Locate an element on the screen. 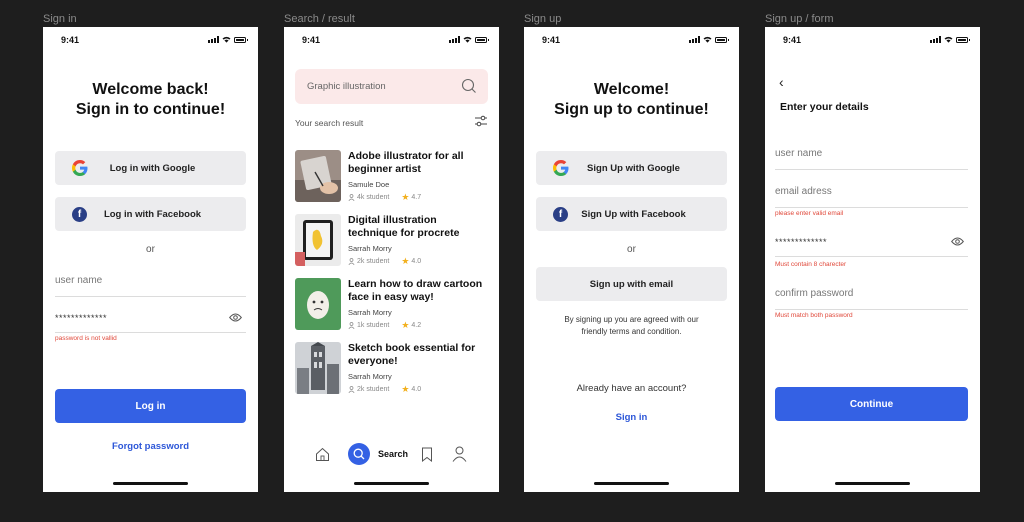 The height and width of the screenshot is (522, 1024). details-title: Enter your details is located at coordinates (824, 107).